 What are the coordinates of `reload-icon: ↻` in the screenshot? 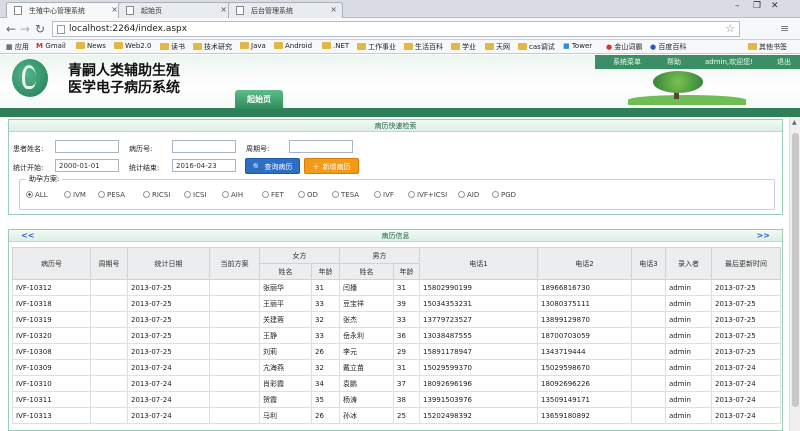 It's located at (40, 29).